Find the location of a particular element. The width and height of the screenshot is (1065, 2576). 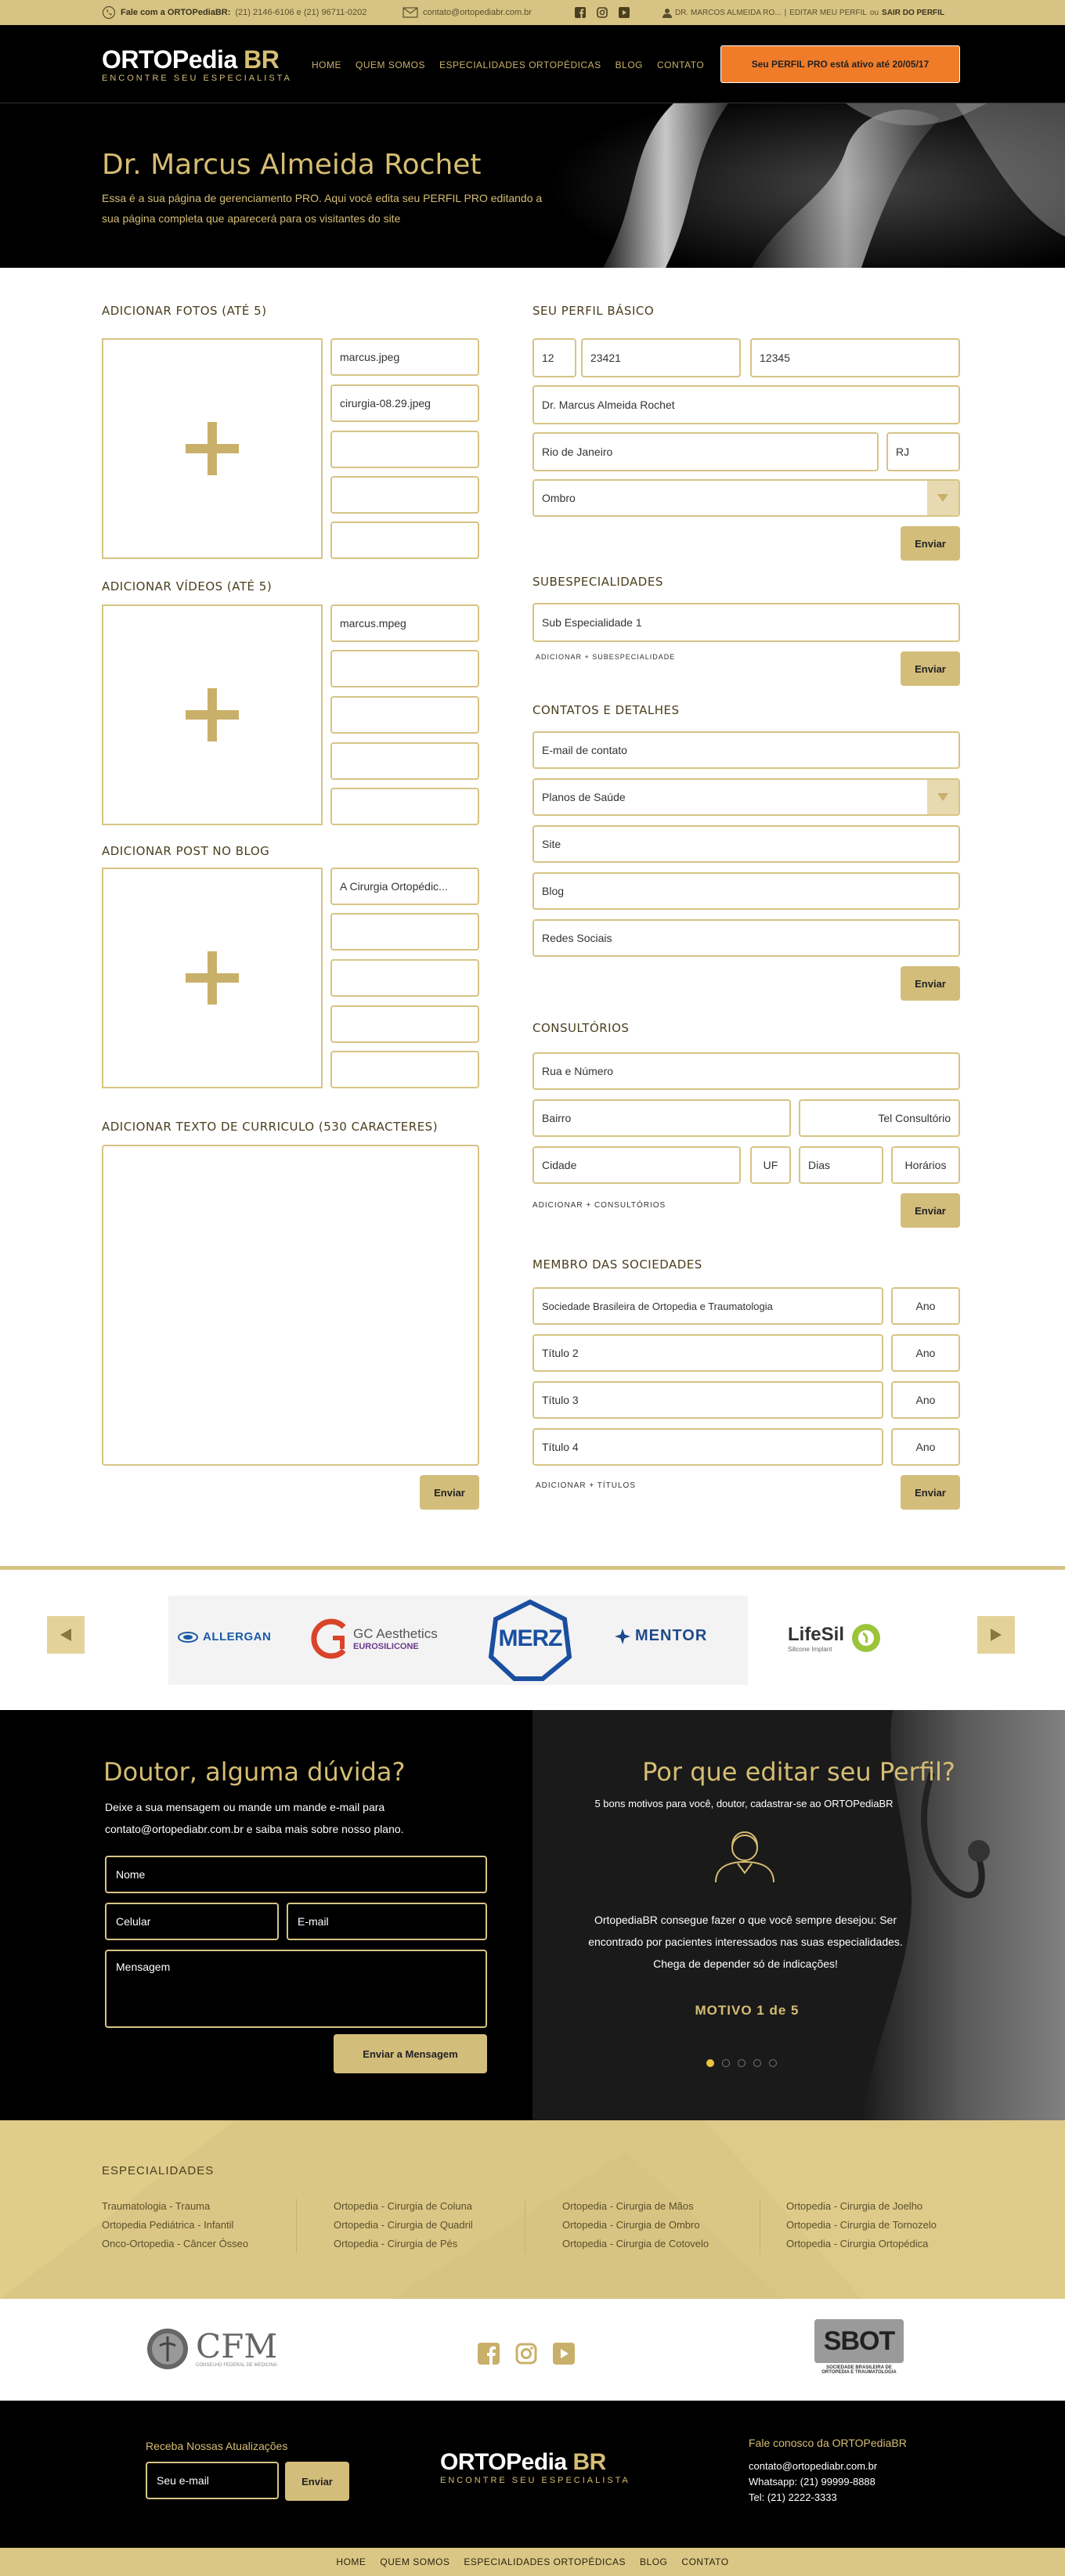

nav-contato: CONTATO is located at coordinates (680, 65).